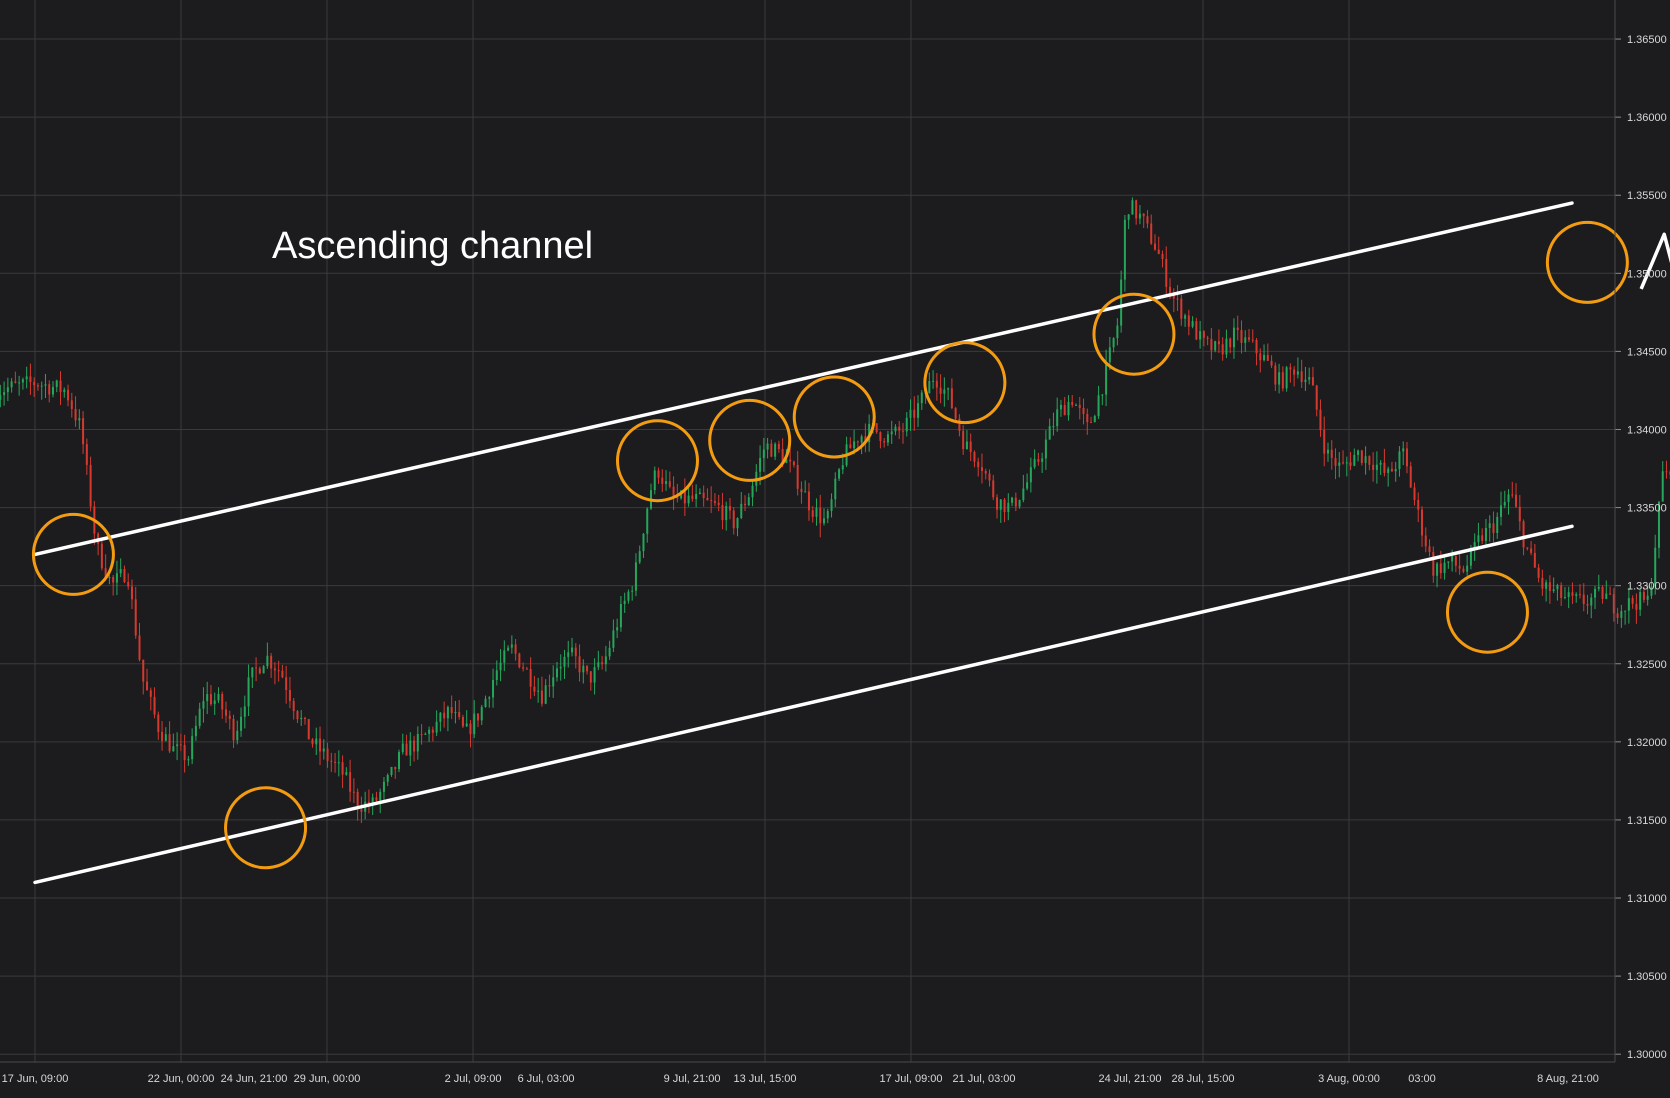 The height and width of the screenshot is (1098, 1670). What do you see at coordinates (984, 1079) in the screenshot?
I see `x-tick-label: 21 Jul, 03:00` at bounding box center [984, 1079].